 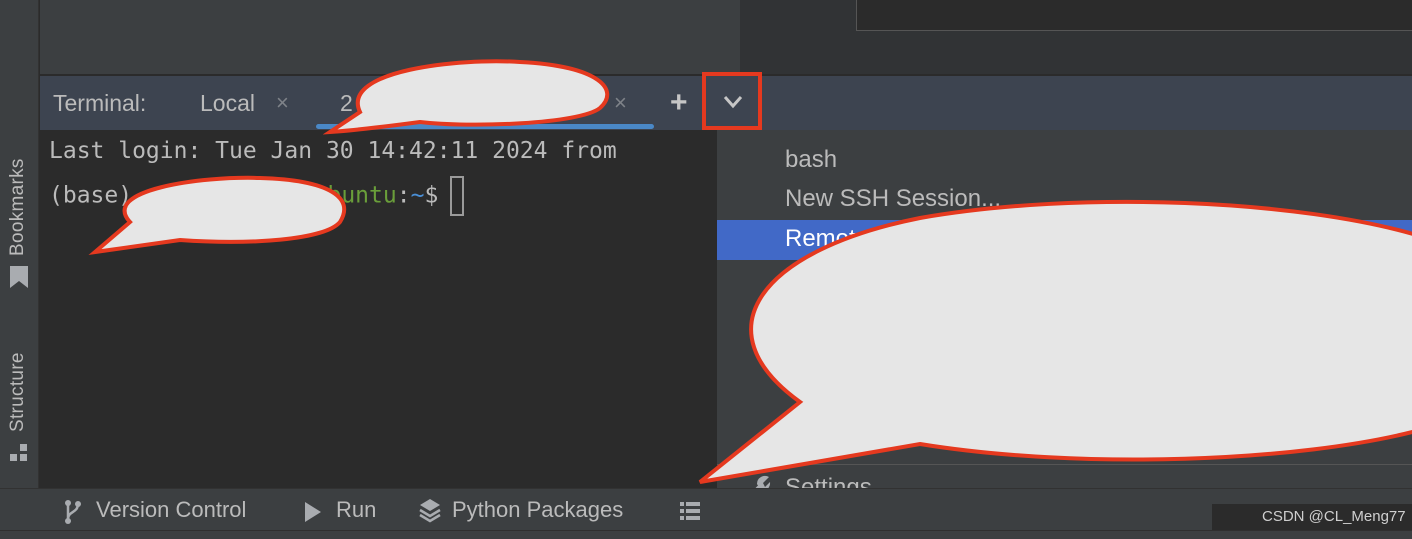 I want to click on layers-icon, so click(x=430, y=511).